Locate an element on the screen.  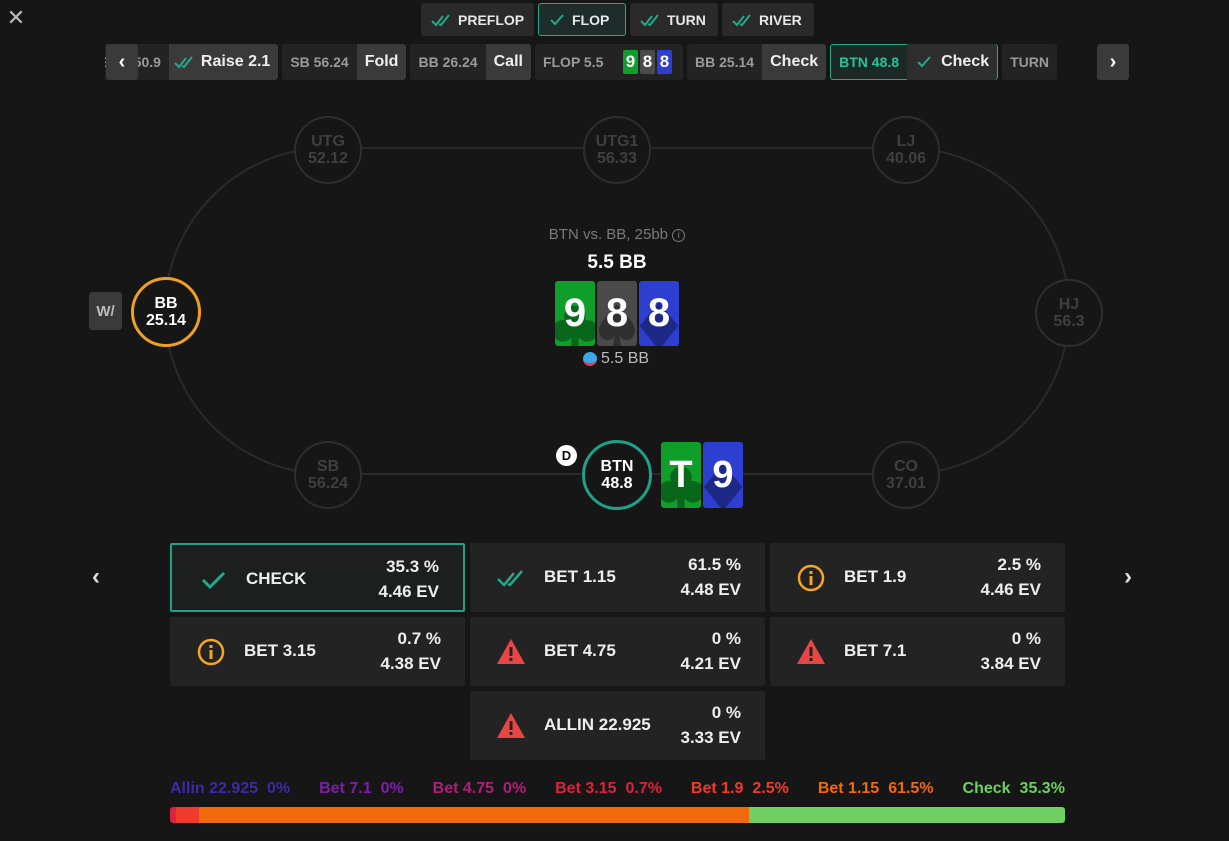
hero-card: 9 is located at coordinates (723, 475).